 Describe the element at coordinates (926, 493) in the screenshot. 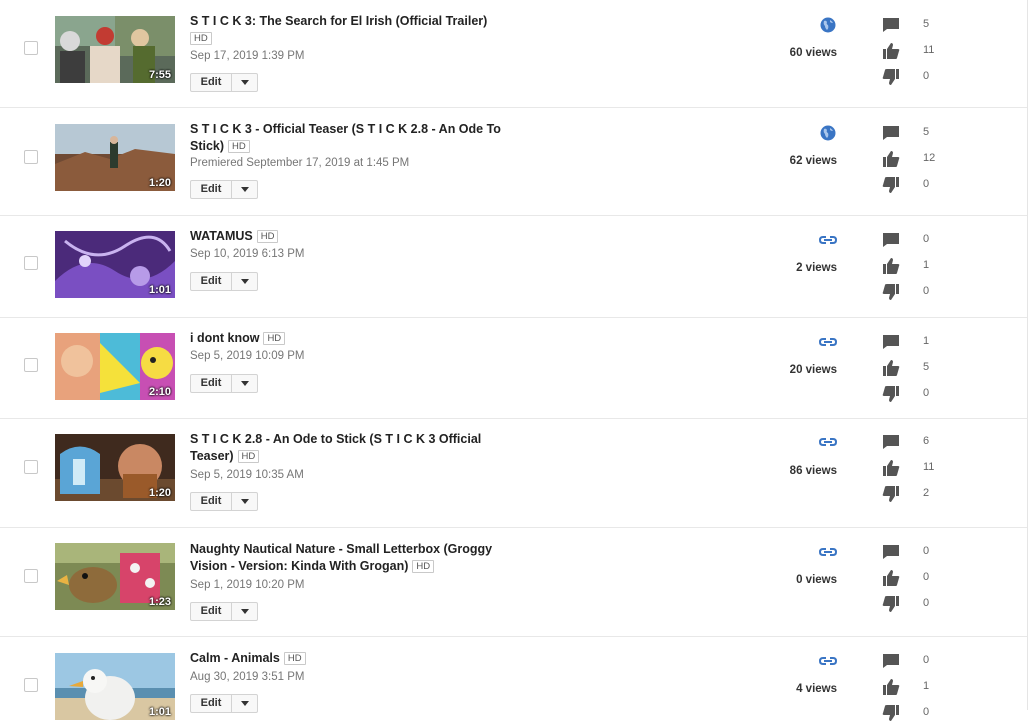

I see `dislike-count: 2` at that location.